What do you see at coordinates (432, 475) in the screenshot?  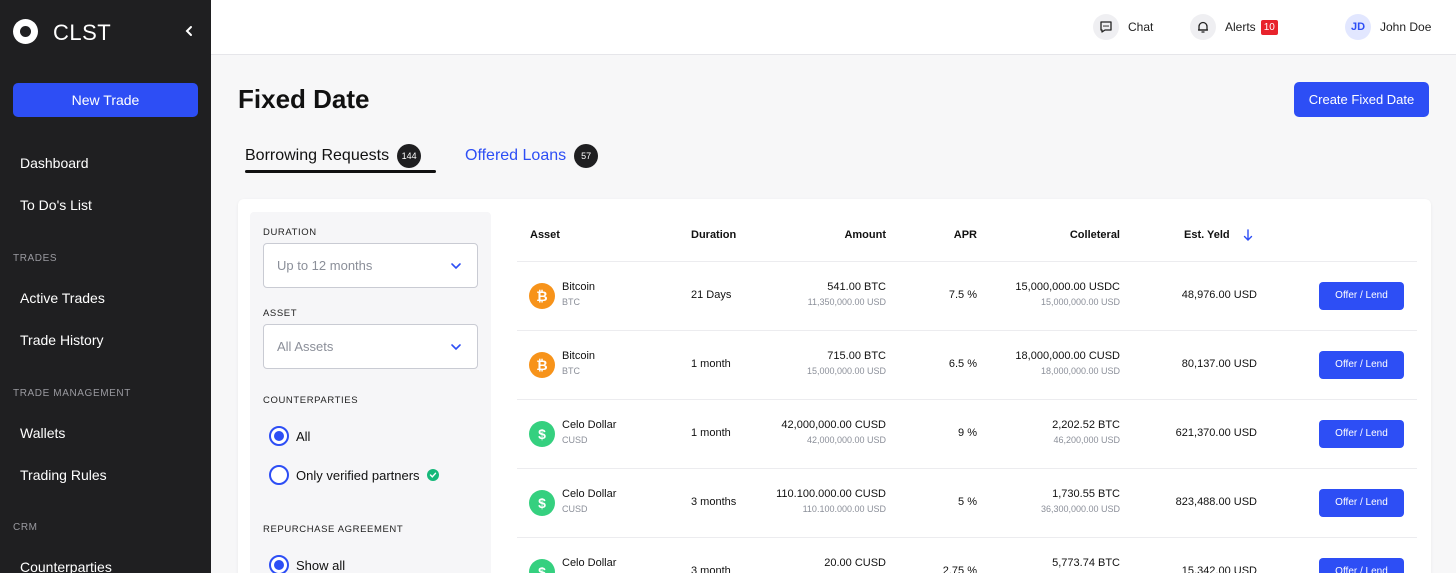 I see `verified-check-icon` at bounding box center [432, 475].